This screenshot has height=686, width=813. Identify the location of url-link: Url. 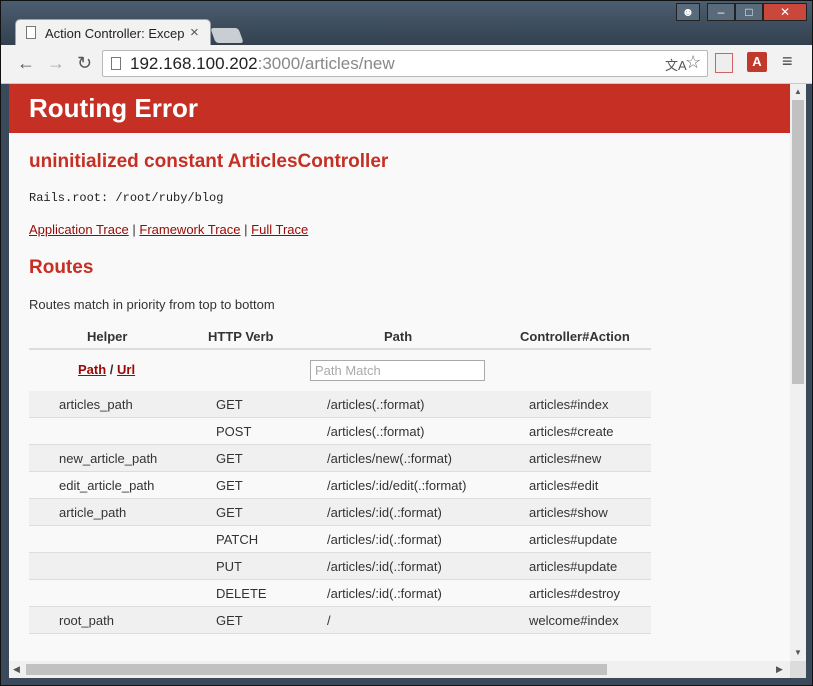
(126, 369).